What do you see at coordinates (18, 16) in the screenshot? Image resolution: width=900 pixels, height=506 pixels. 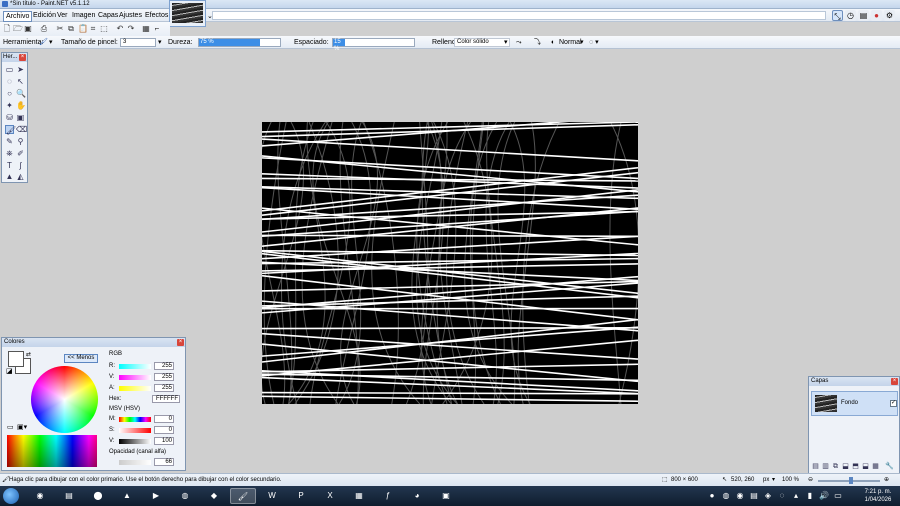 I see `menu-archivo: Archivo` at bounding box center [18, 16].